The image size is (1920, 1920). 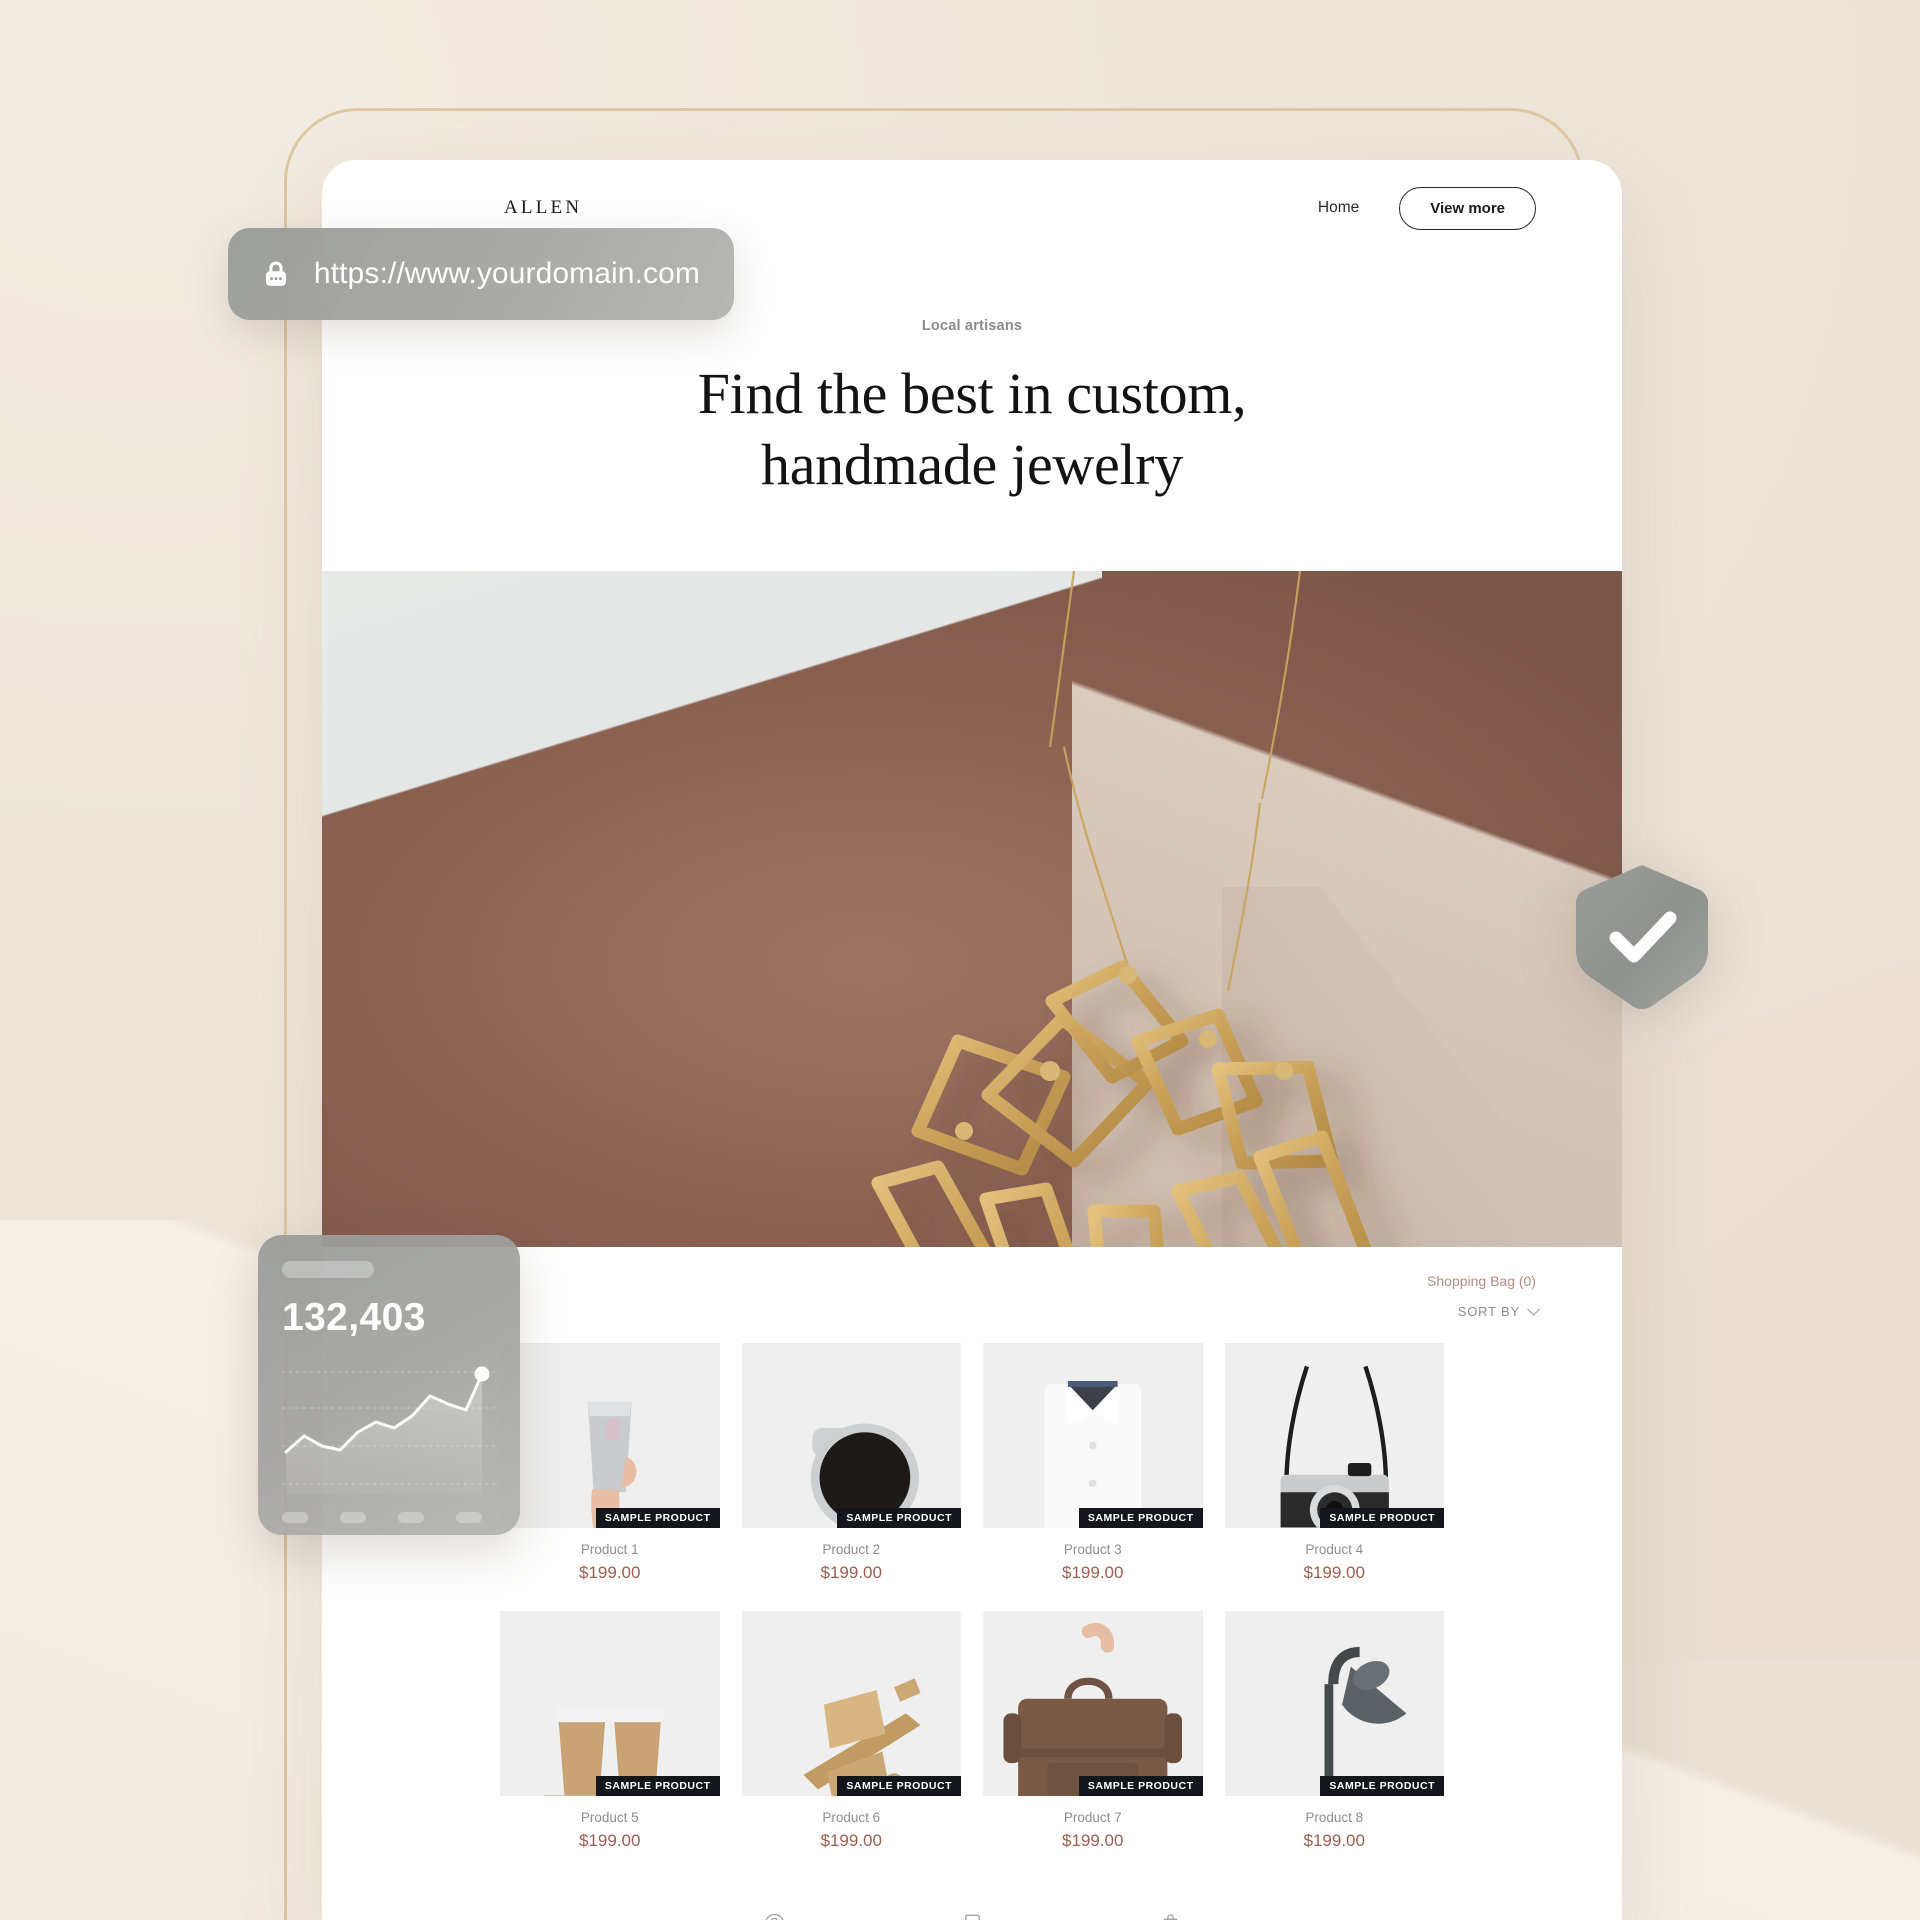 I want to click on footer-nav: My Account Track Orders Shopping Bag, so click(x=972, y=1894).